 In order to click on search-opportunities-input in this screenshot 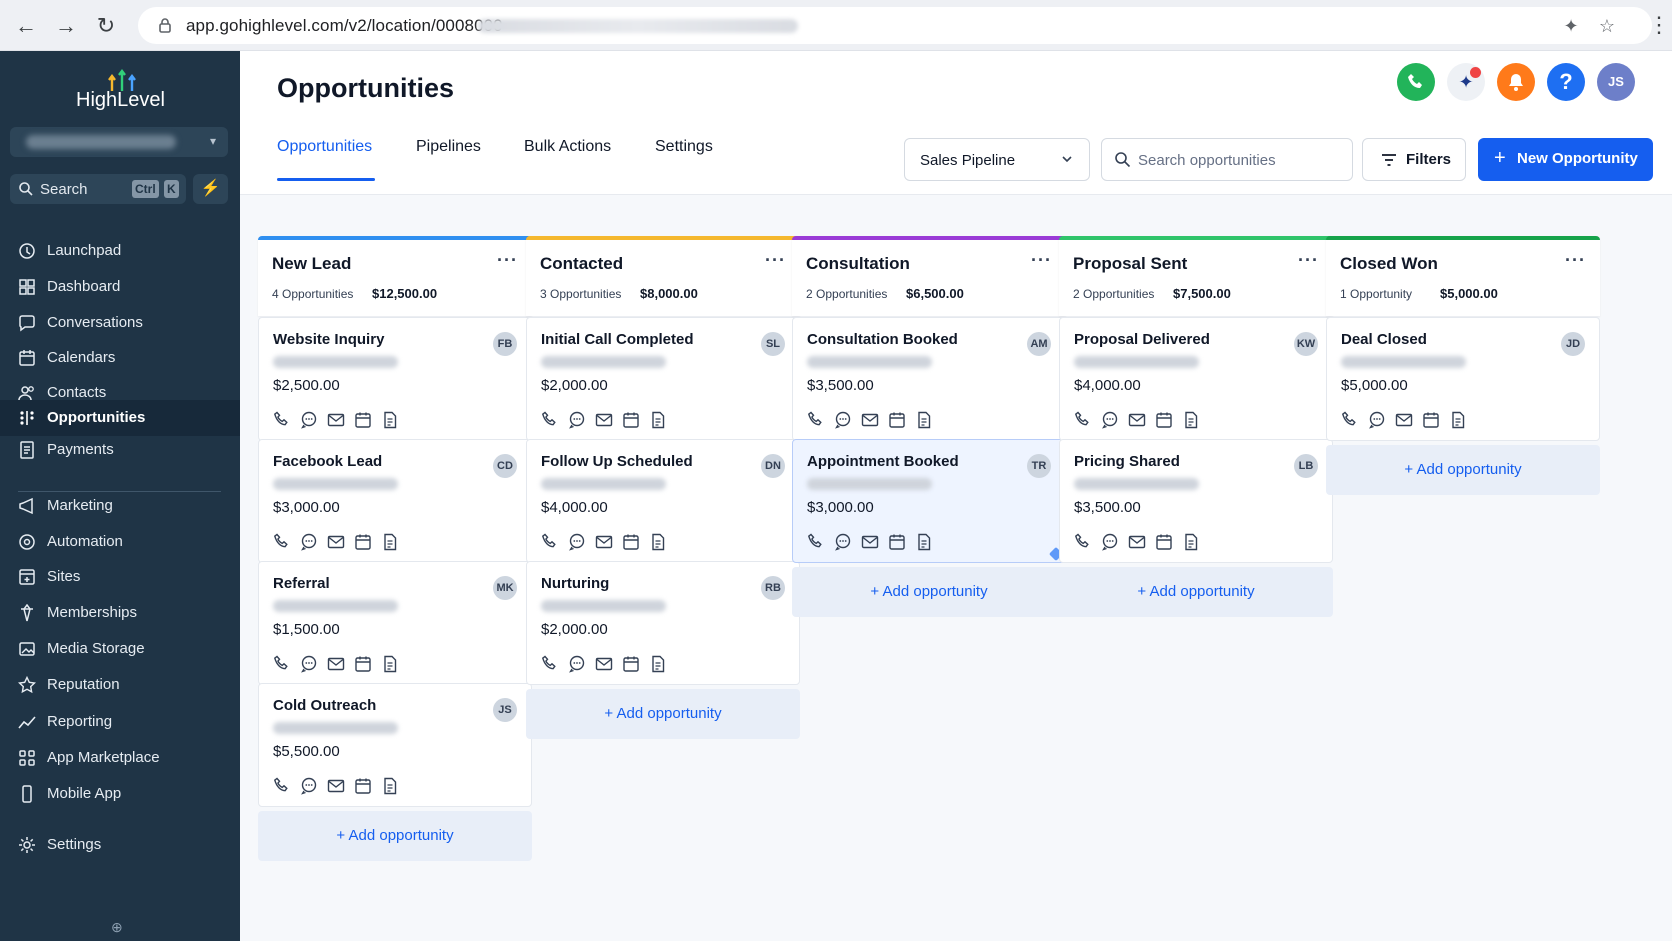, I will do `click(1238, 160)`.